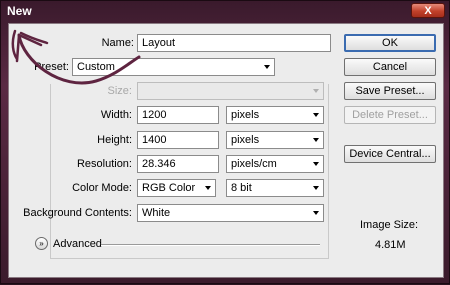 This screenshot has height=285, width=450. What do you see at coordinates (41, 243) in the screenshot?
I see `expand-advanced-icon: »` at bounding box center [41, 243].